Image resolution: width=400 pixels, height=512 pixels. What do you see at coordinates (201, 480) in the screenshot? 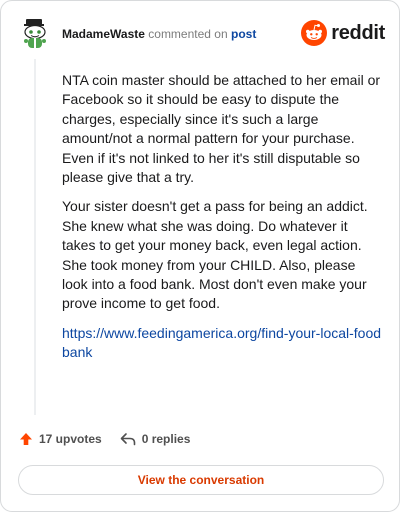
I see `view-conversation-button: View the conversation` at bounding box center [201, 480].